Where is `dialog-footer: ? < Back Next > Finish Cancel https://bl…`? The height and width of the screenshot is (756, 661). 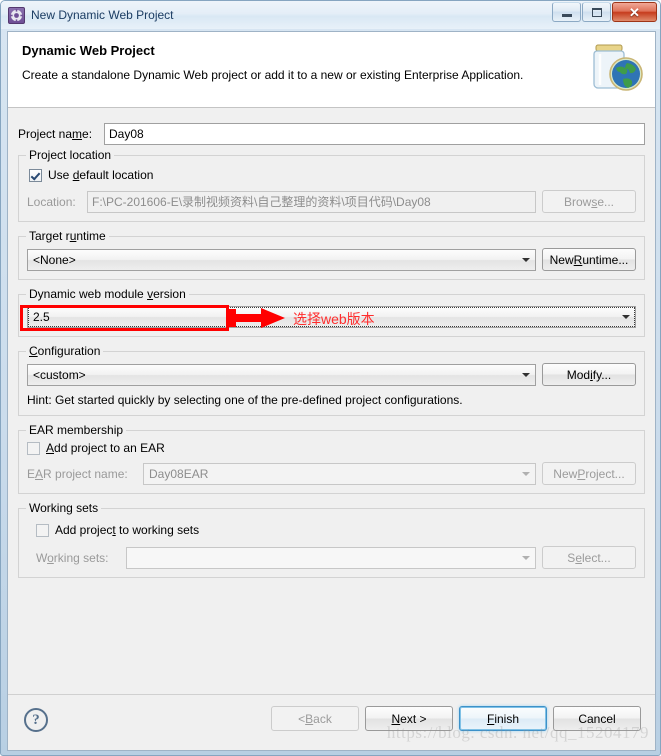 dialog-footer: ? < Back Next > Finish Cancel https://bl… is located at coordinates (331, 722).